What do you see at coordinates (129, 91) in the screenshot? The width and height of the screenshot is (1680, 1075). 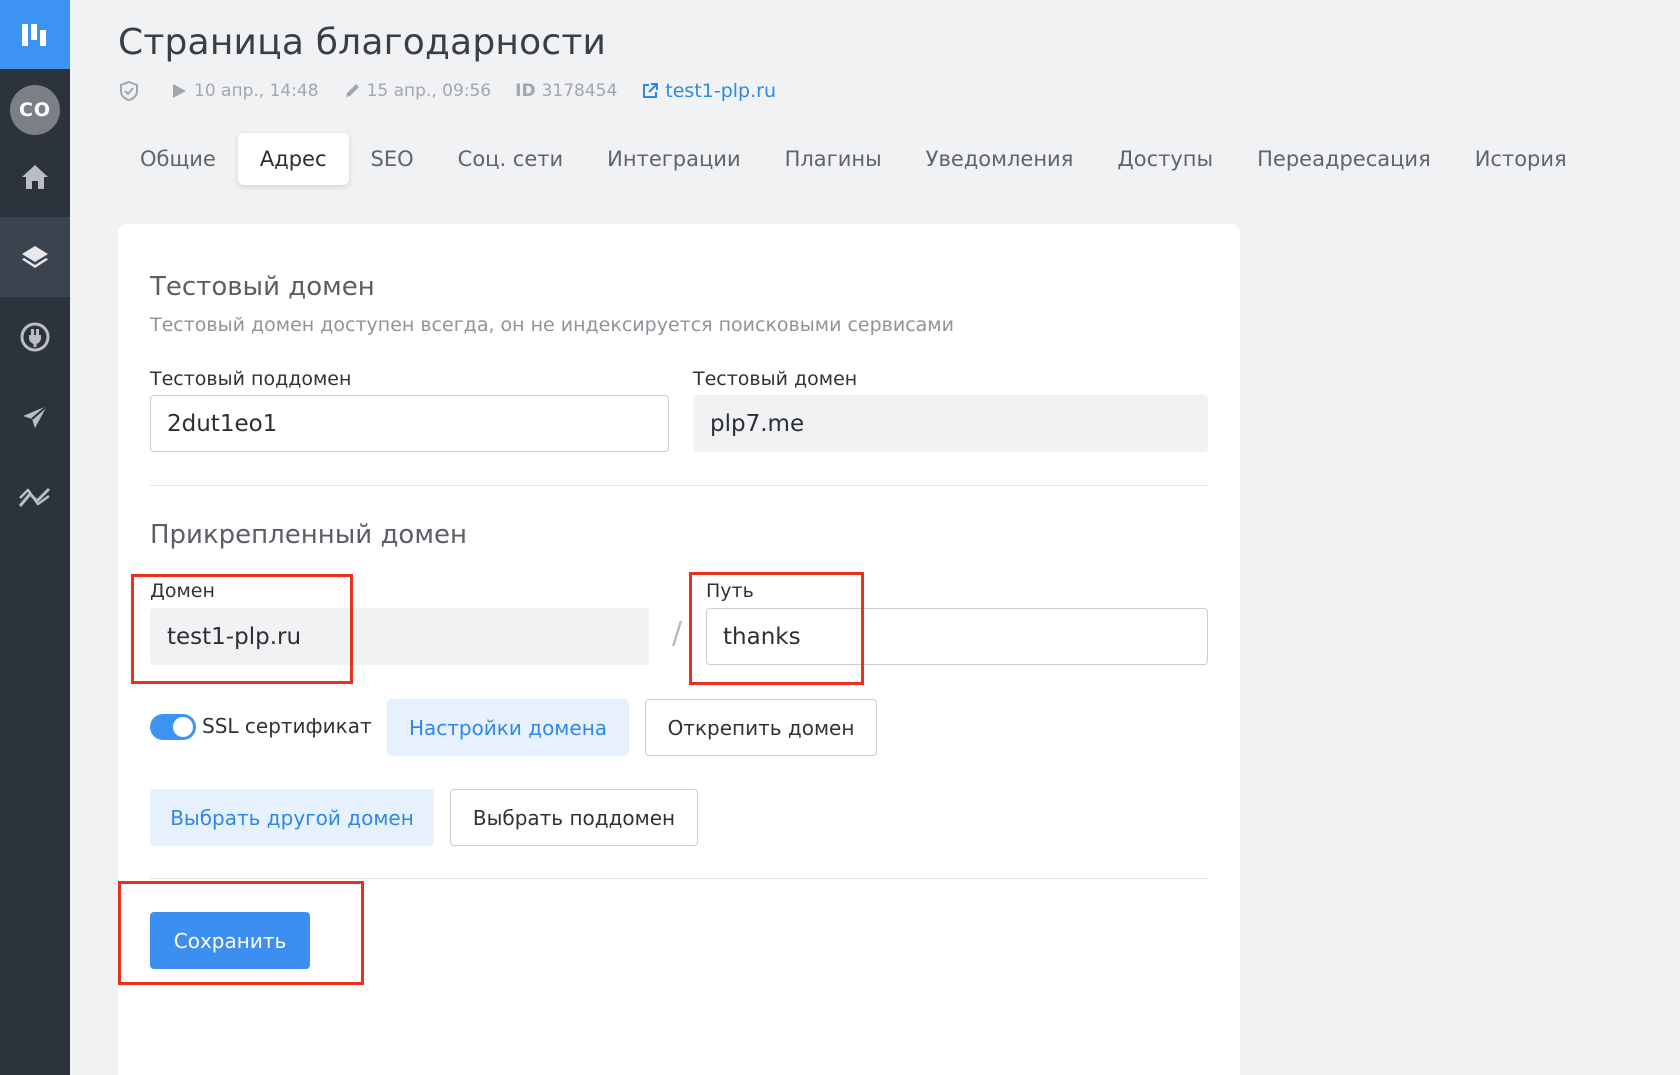 I see `shield-check-icon` at bounding box center [129, 91].